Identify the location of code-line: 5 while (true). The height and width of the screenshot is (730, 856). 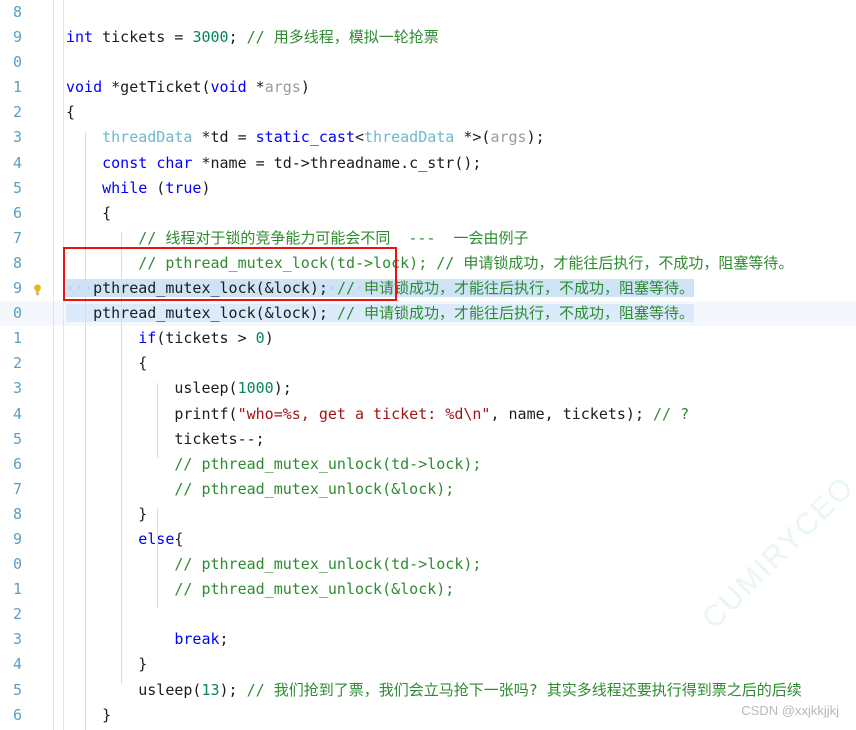
(428, 188).